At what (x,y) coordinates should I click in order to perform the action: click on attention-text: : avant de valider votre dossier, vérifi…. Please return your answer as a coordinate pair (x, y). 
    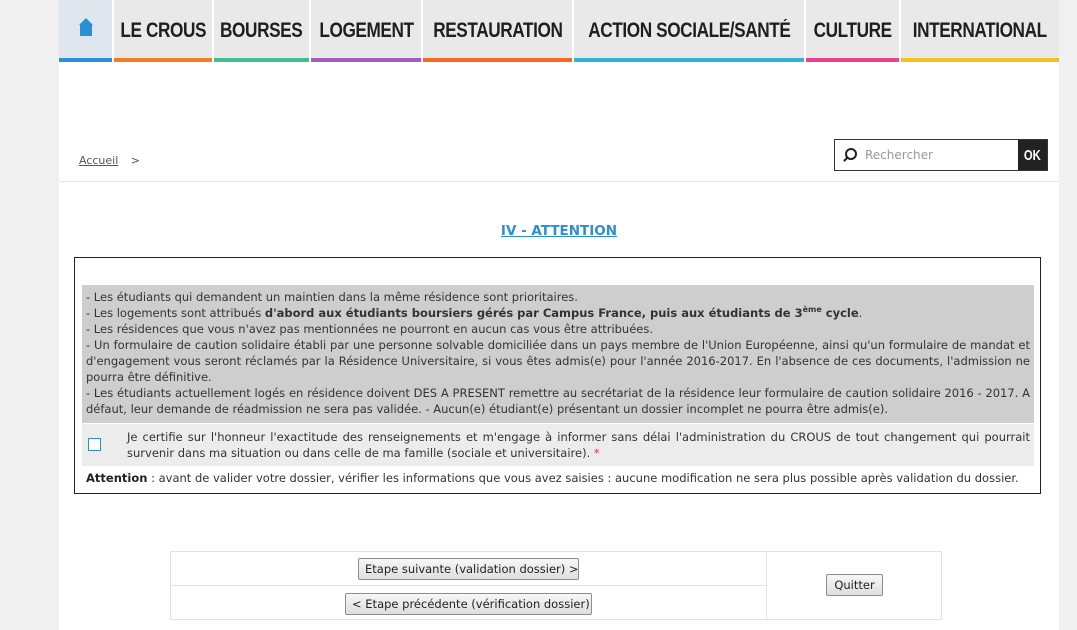
    Looking at the image, I should click on (583, 478).